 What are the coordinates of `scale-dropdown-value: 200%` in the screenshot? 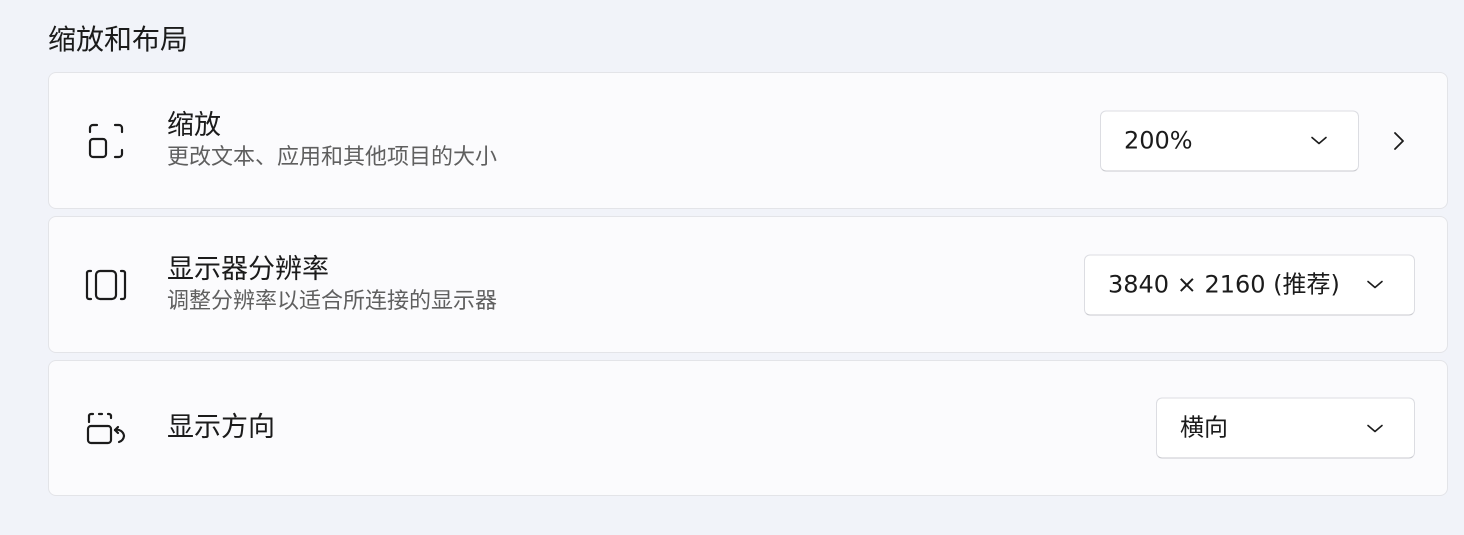 It's located at (1158, 140).